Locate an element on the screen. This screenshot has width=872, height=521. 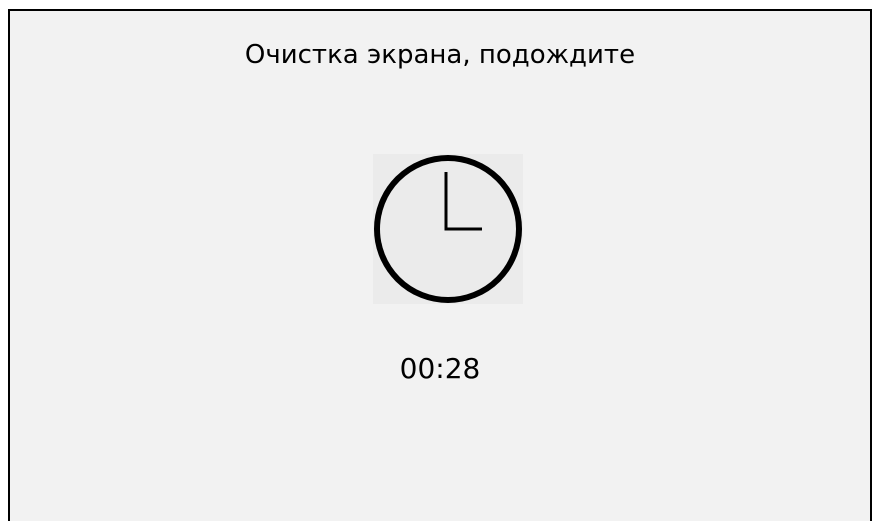
dialog-title: Очистка экрана, подождите is located at coordinates (440, 55).